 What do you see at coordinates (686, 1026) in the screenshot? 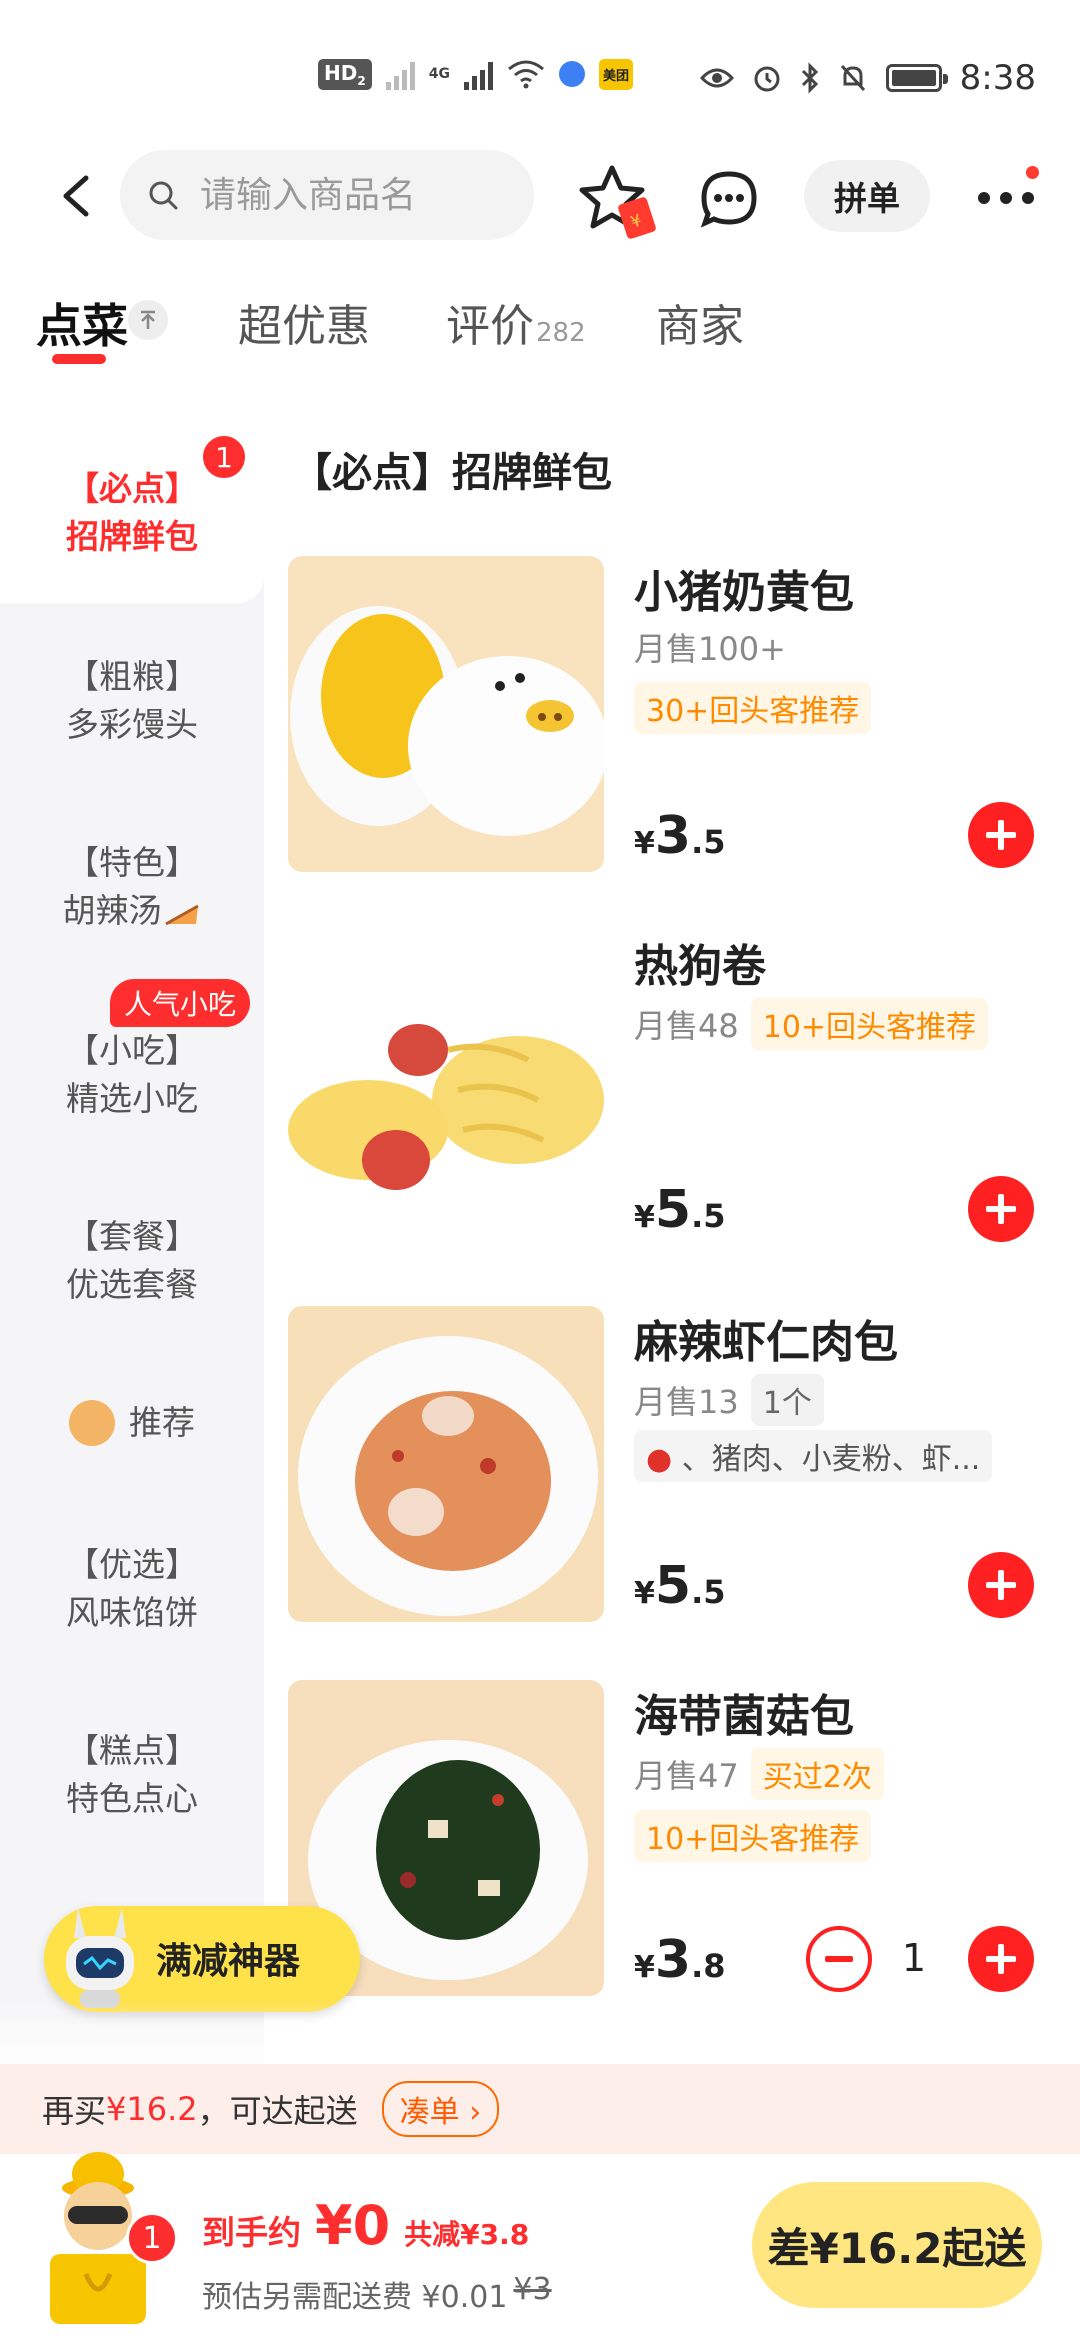
I see `sales-label: 月售48` at bounding box center [686, 1026].